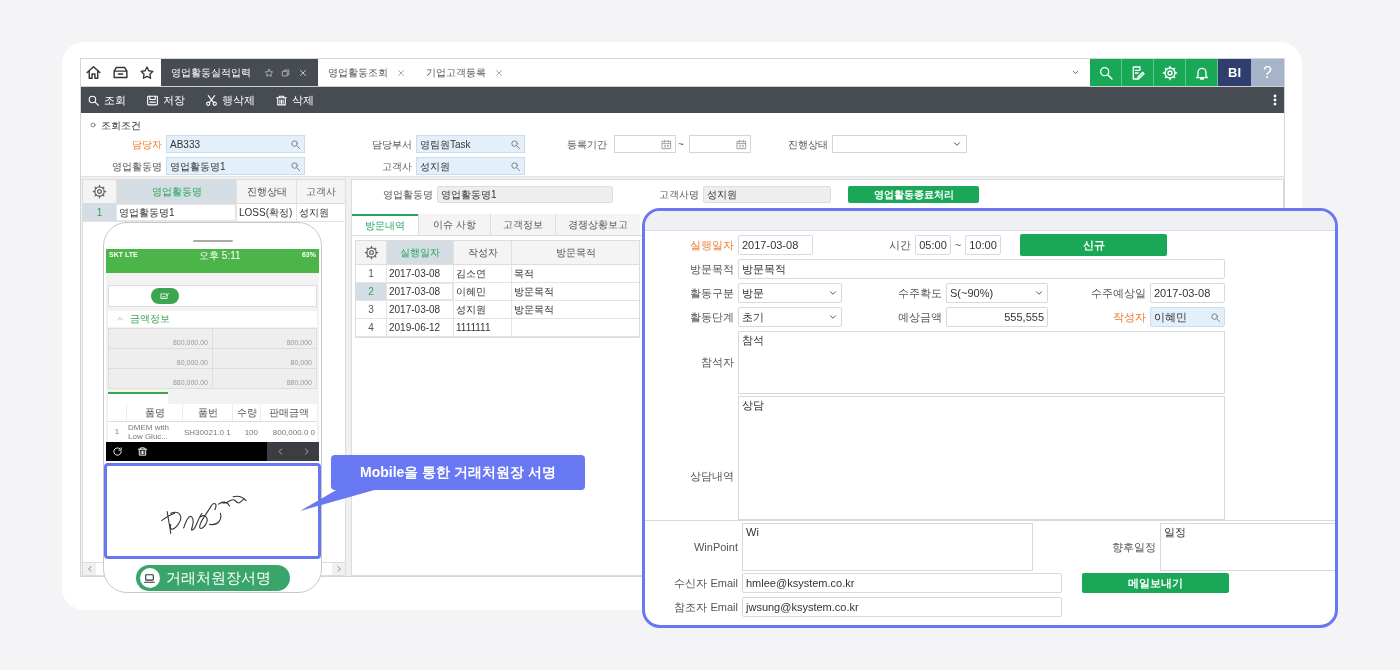 The image size is (1400, 670). Describe the element at coordinates (790, 293) in the screenshot. I see `select-field: 방문` at that location.